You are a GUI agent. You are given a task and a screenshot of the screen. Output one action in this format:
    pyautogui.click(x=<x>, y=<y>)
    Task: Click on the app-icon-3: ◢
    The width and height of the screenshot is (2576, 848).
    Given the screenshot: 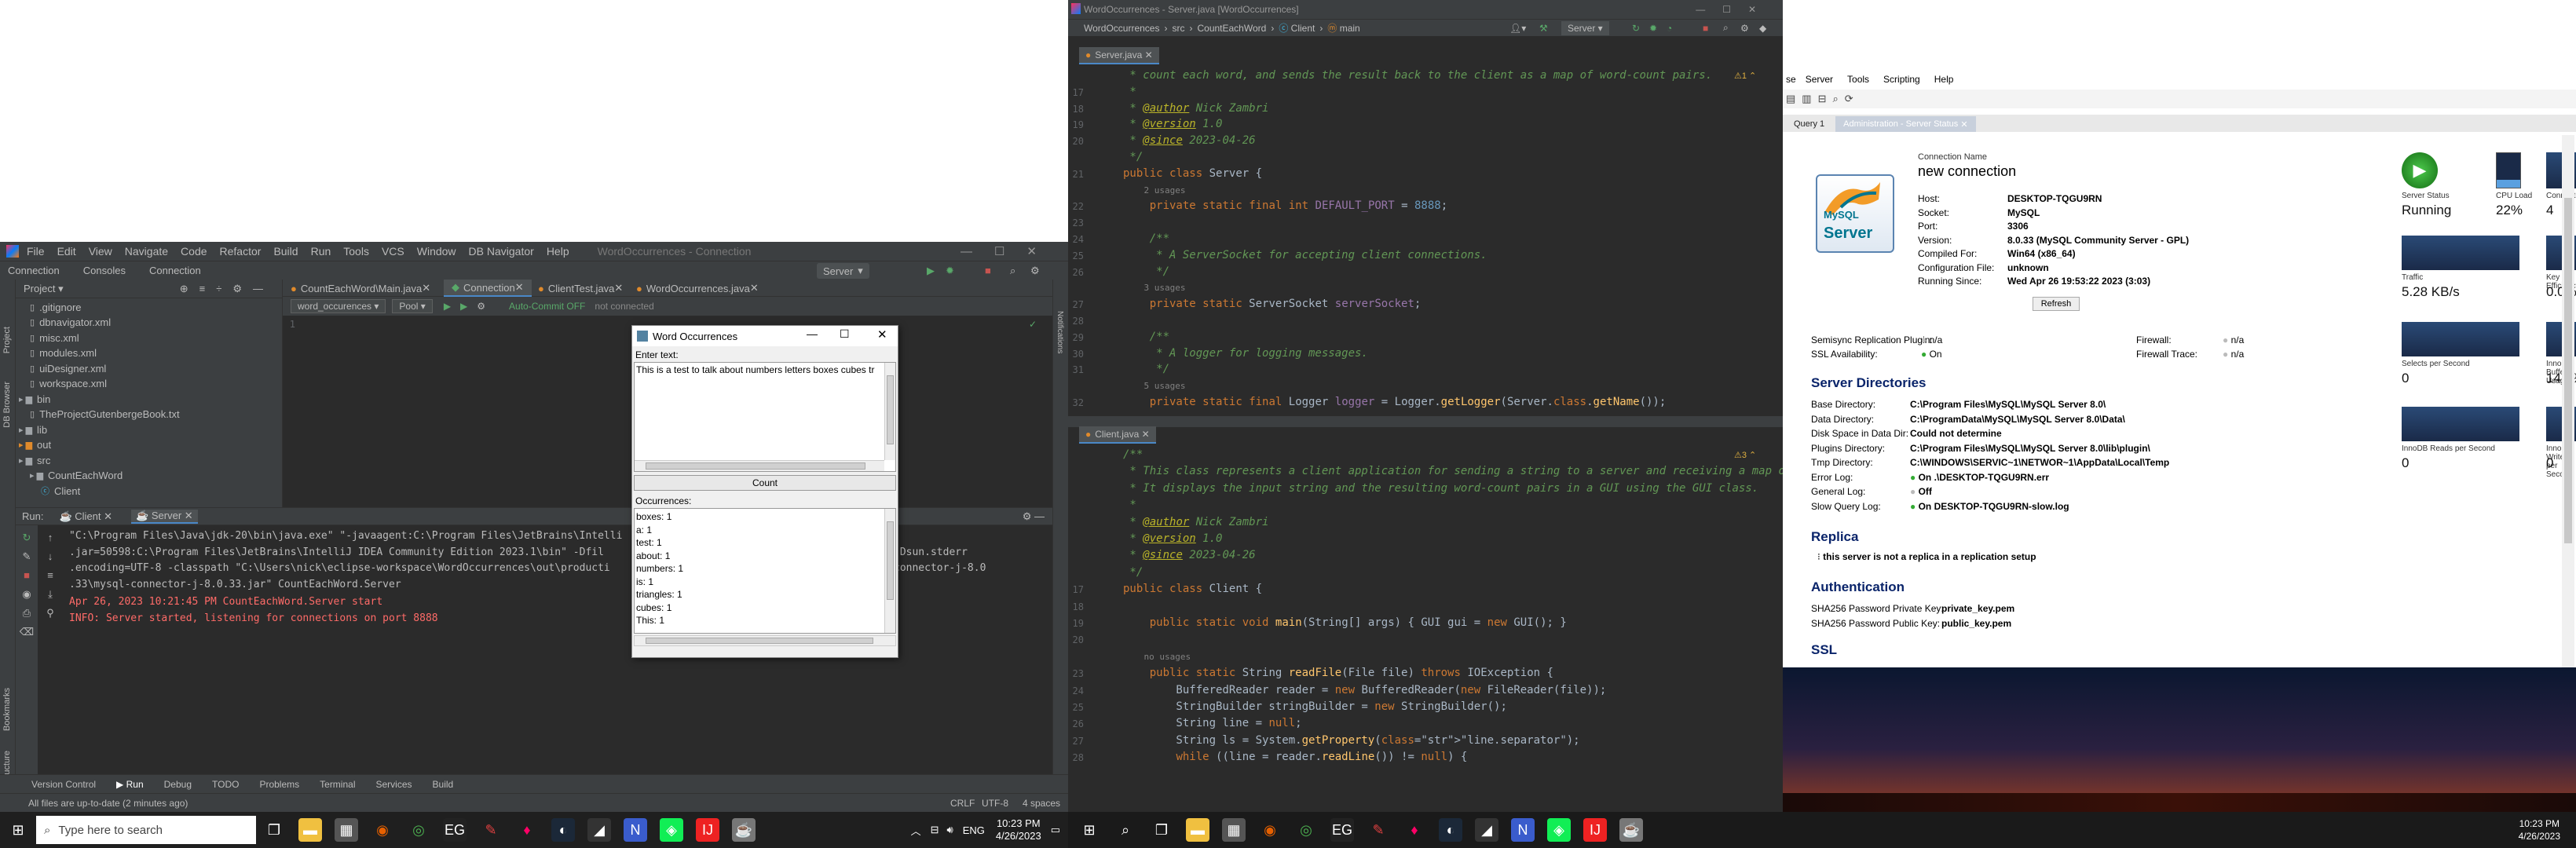 What is the action you would take?
    pyautogui.click(x=1487, y=830)
    